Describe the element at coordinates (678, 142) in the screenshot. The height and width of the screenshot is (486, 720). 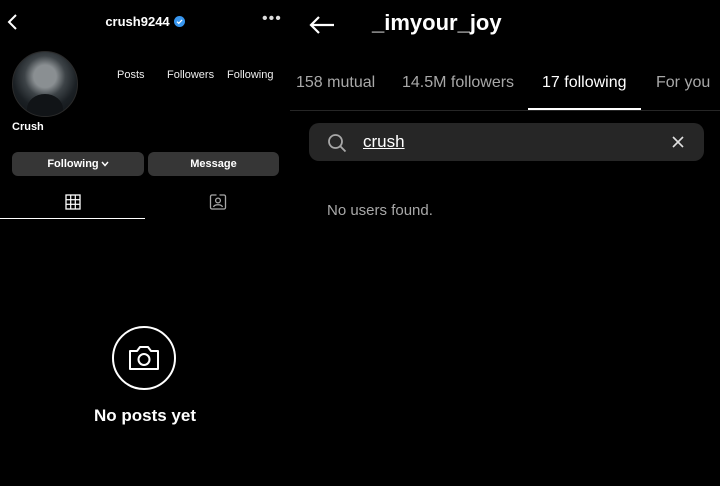
I see `clear-search-icon` at that location.